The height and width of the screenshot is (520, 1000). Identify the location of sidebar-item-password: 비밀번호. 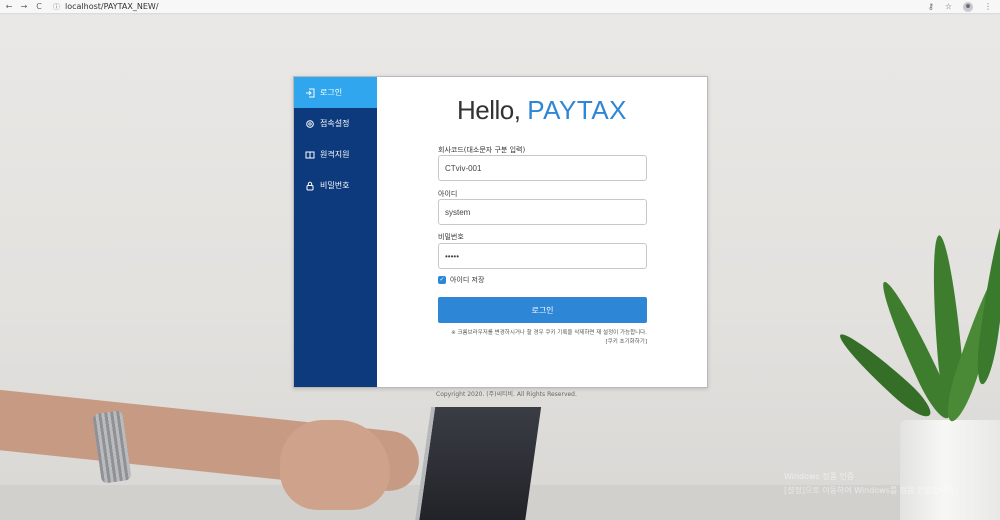
(335, 185).